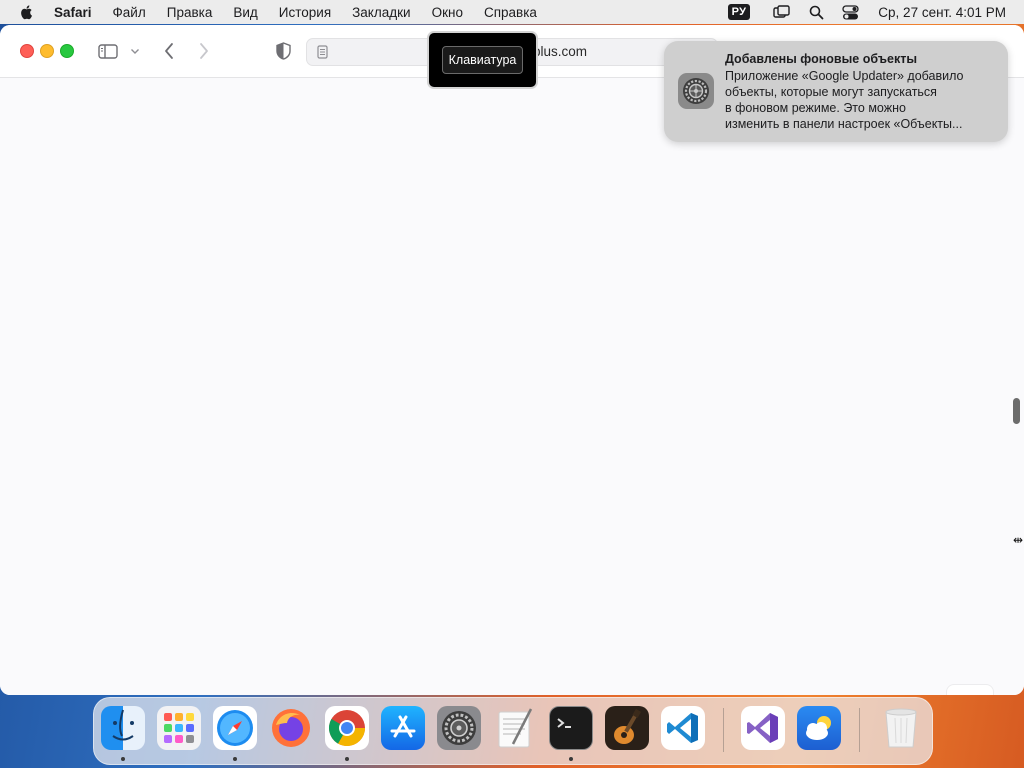 The image size is (1024, 768). I want to click on sidebar-toggle-icon, so click(108, 51).